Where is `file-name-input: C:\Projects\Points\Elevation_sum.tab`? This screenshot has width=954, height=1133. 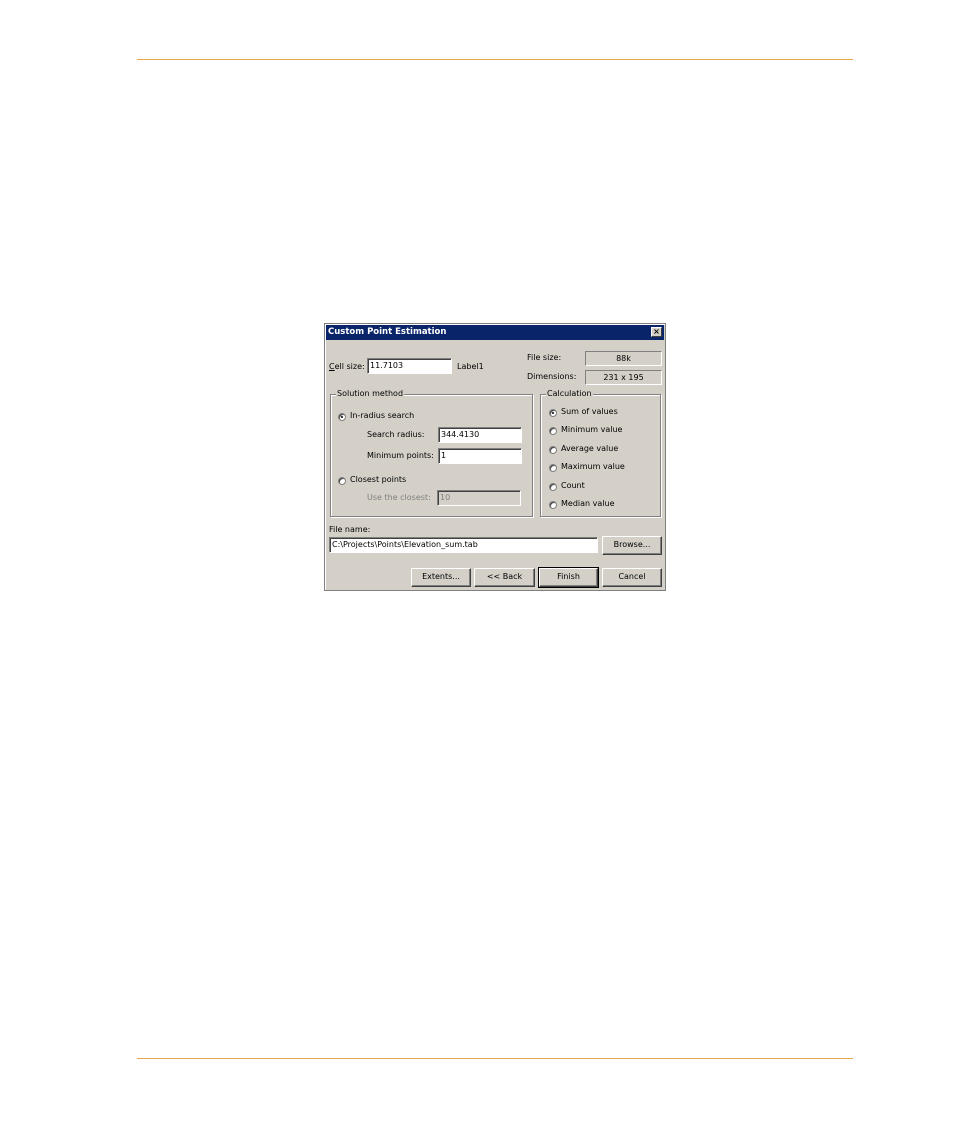 file-name-input: C:\Projects\Points\Elevation_sum.tab is located at coordinates (463, 545).